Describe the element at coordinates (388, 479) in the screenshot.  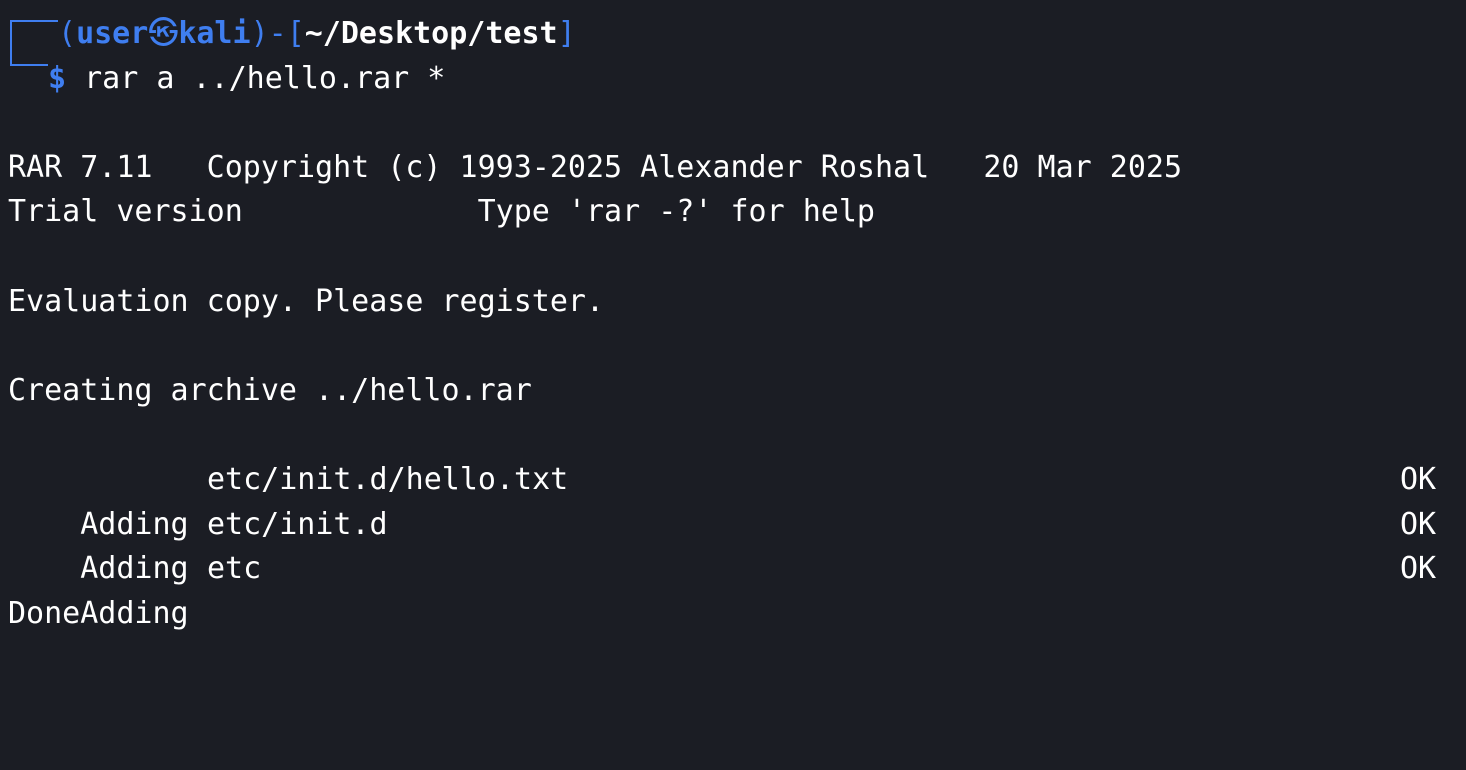
I see `adding-path: etc/init.d/hello.txt` at that location.